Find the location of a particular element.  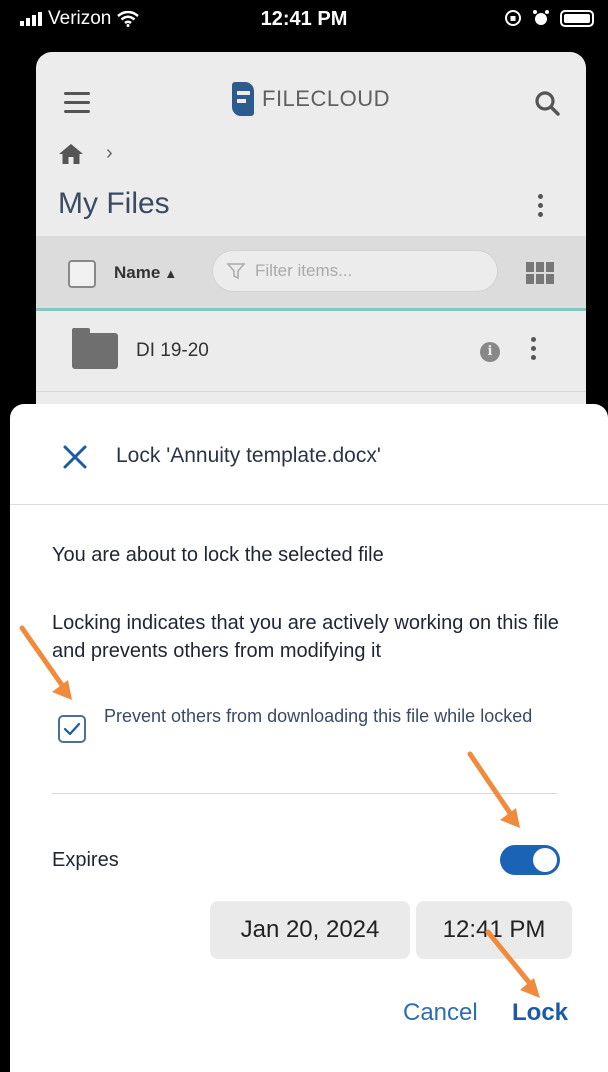

dialog-title: Lock 'Annuity template.docx' is located at coordinates (248, 455).